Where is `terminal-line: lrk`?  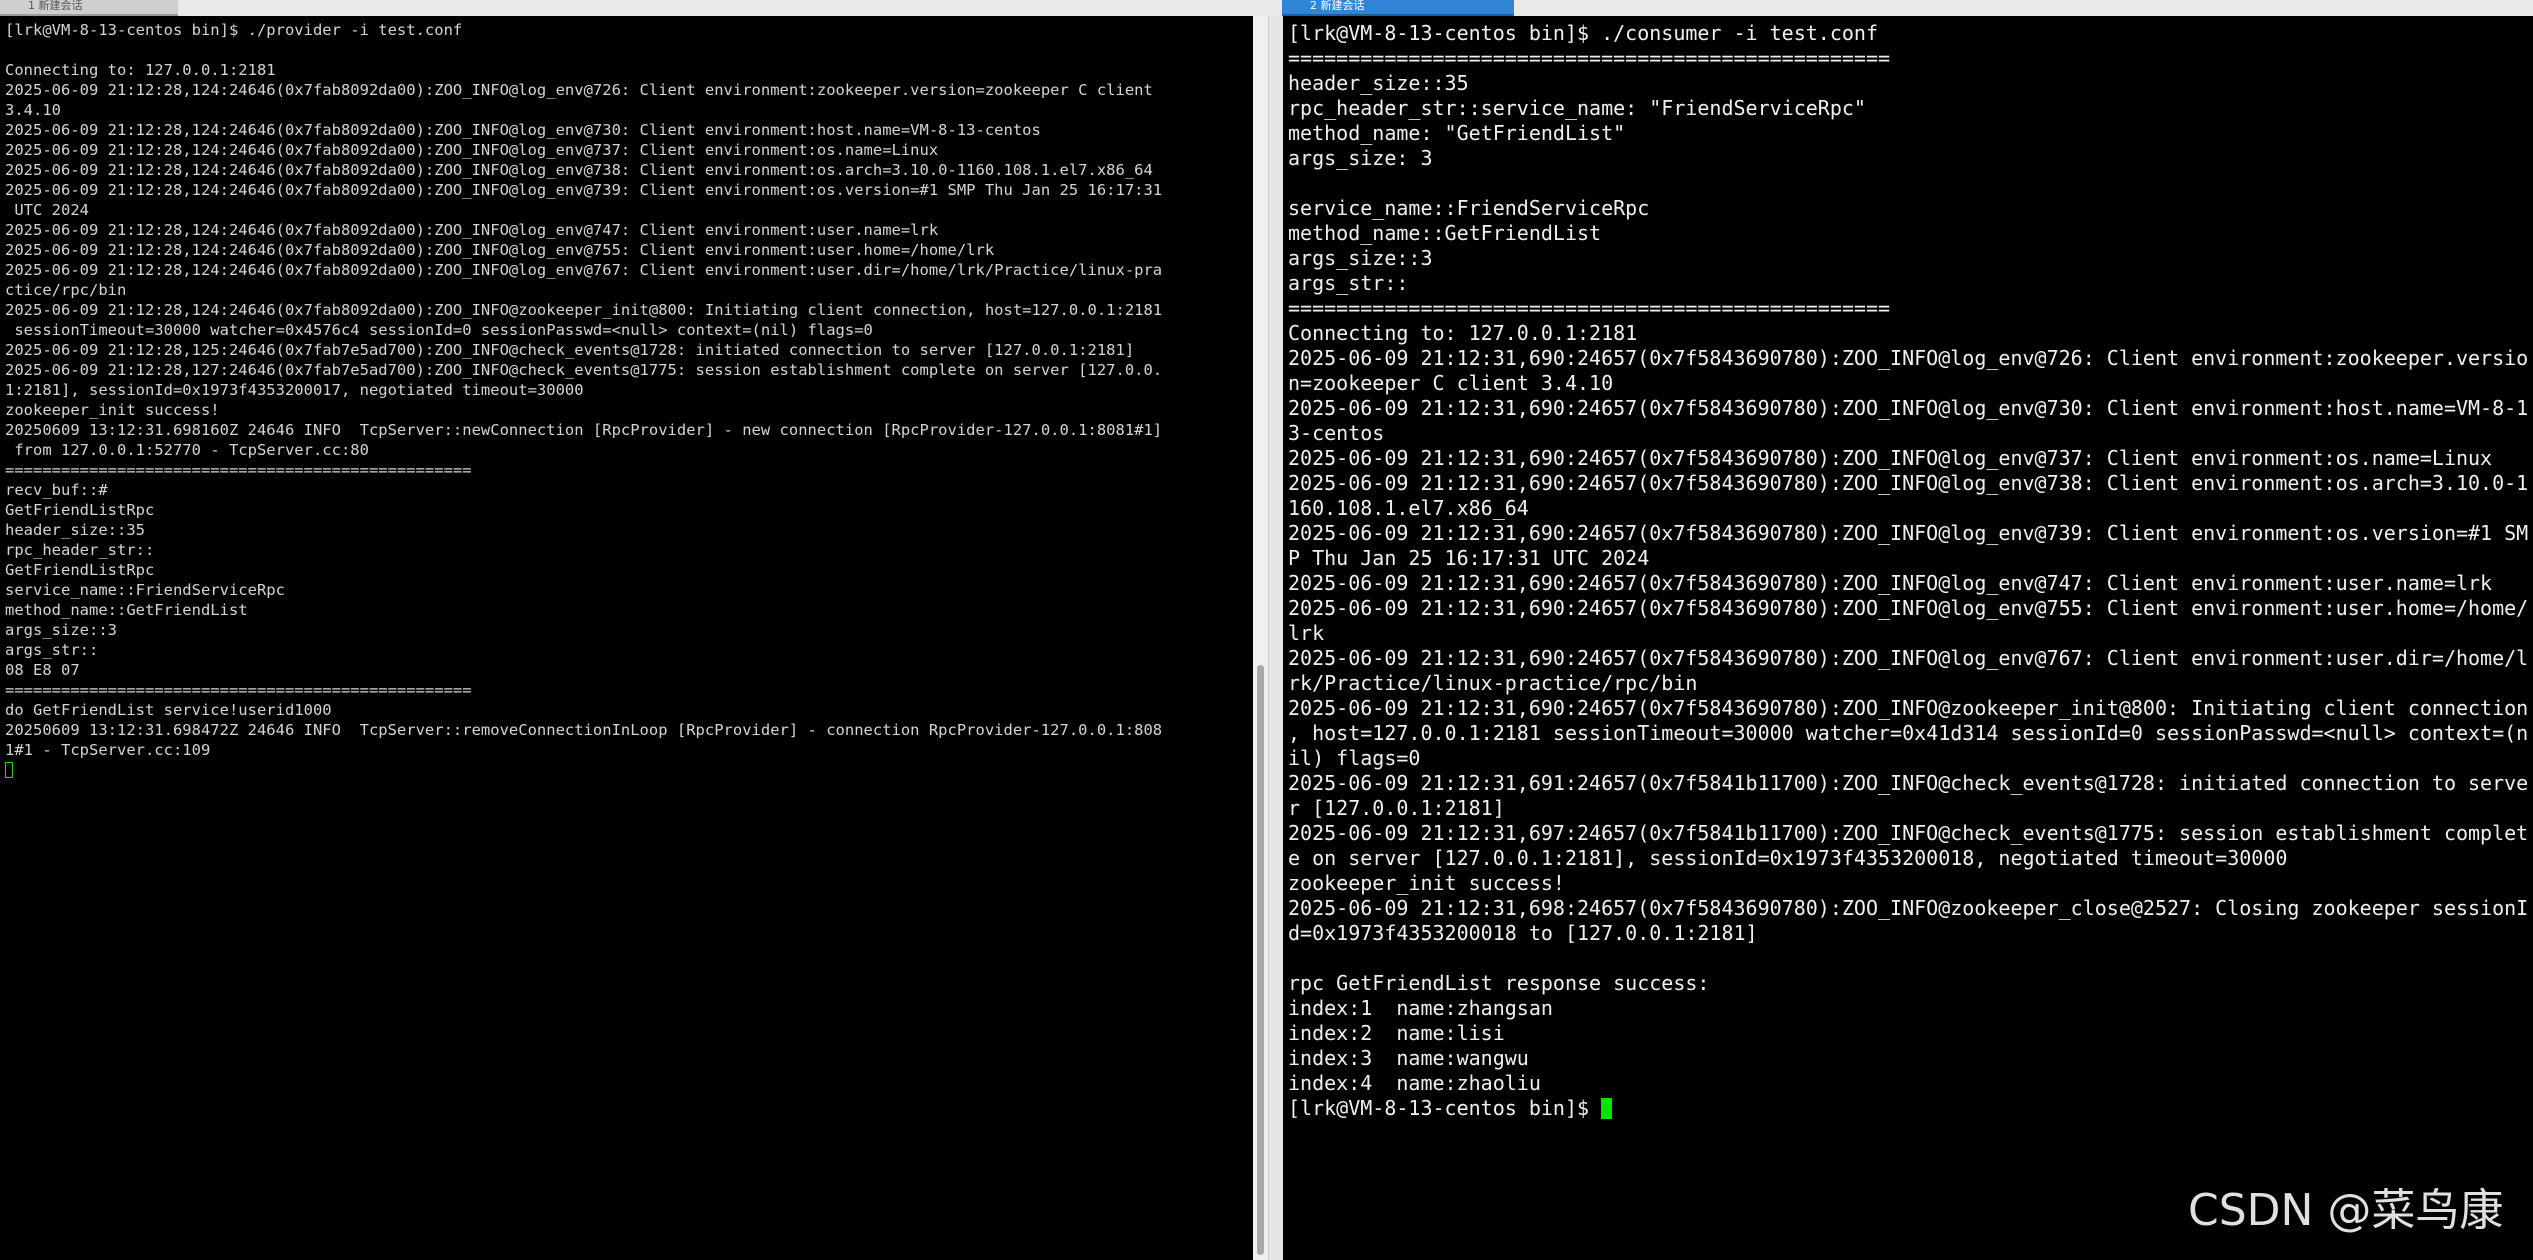
terminal-line: lrk is located at coordinates (1306, 633).